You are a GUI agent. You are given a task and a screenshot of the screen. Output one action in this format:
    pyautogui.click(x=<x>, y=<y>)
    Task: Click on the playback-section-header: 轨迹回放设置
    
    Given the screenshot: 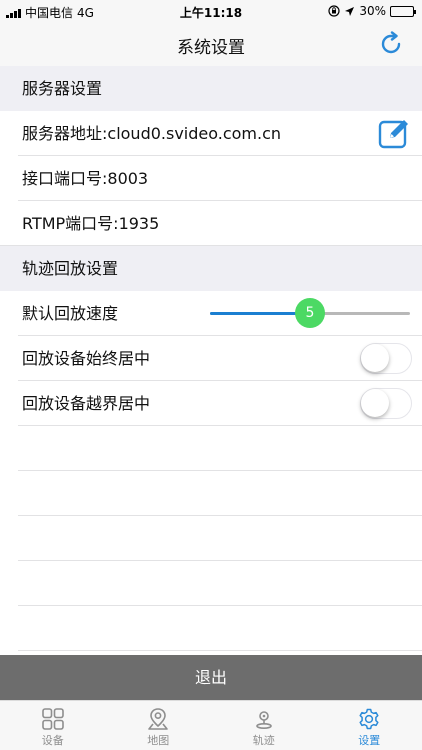 What is the action you would take?
    pyautogui.click(x=211, y=268)
    